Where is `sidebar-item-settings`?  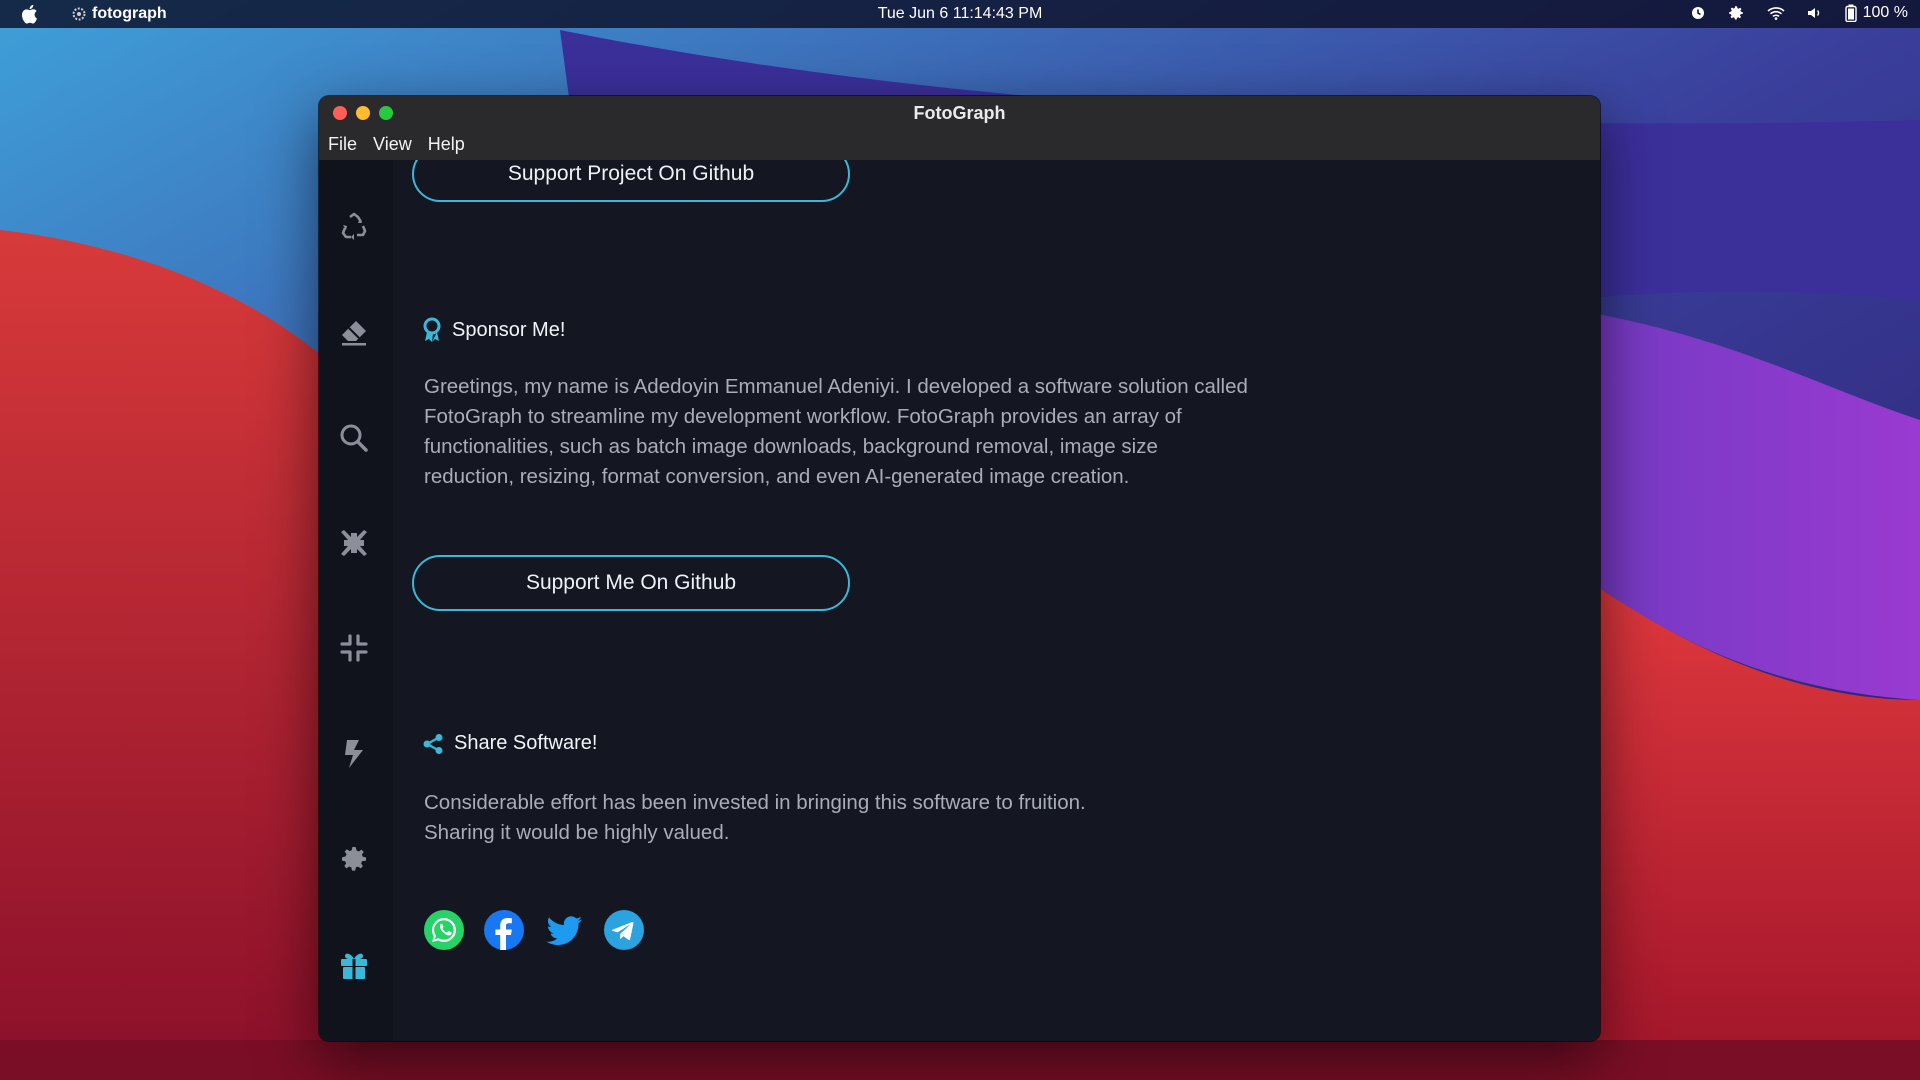
sidebar-item-settings is located at coordinates (354, 859).